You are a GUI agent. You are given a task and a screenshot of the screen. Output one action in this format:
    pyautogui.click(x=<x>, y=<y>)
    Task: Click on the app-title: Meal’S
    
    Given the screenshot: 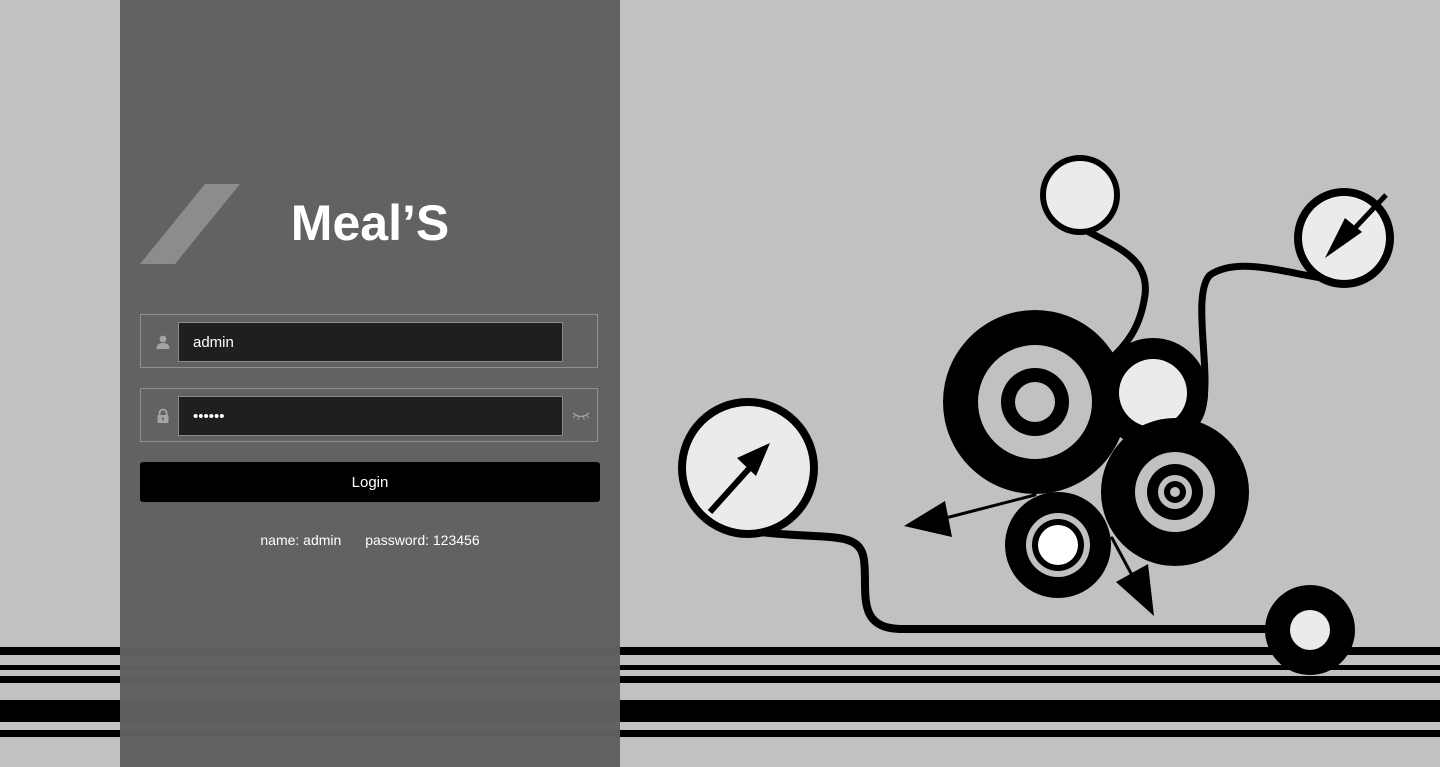 What is the action you would take?
    pyautogui.click(x=370, y=223)
    